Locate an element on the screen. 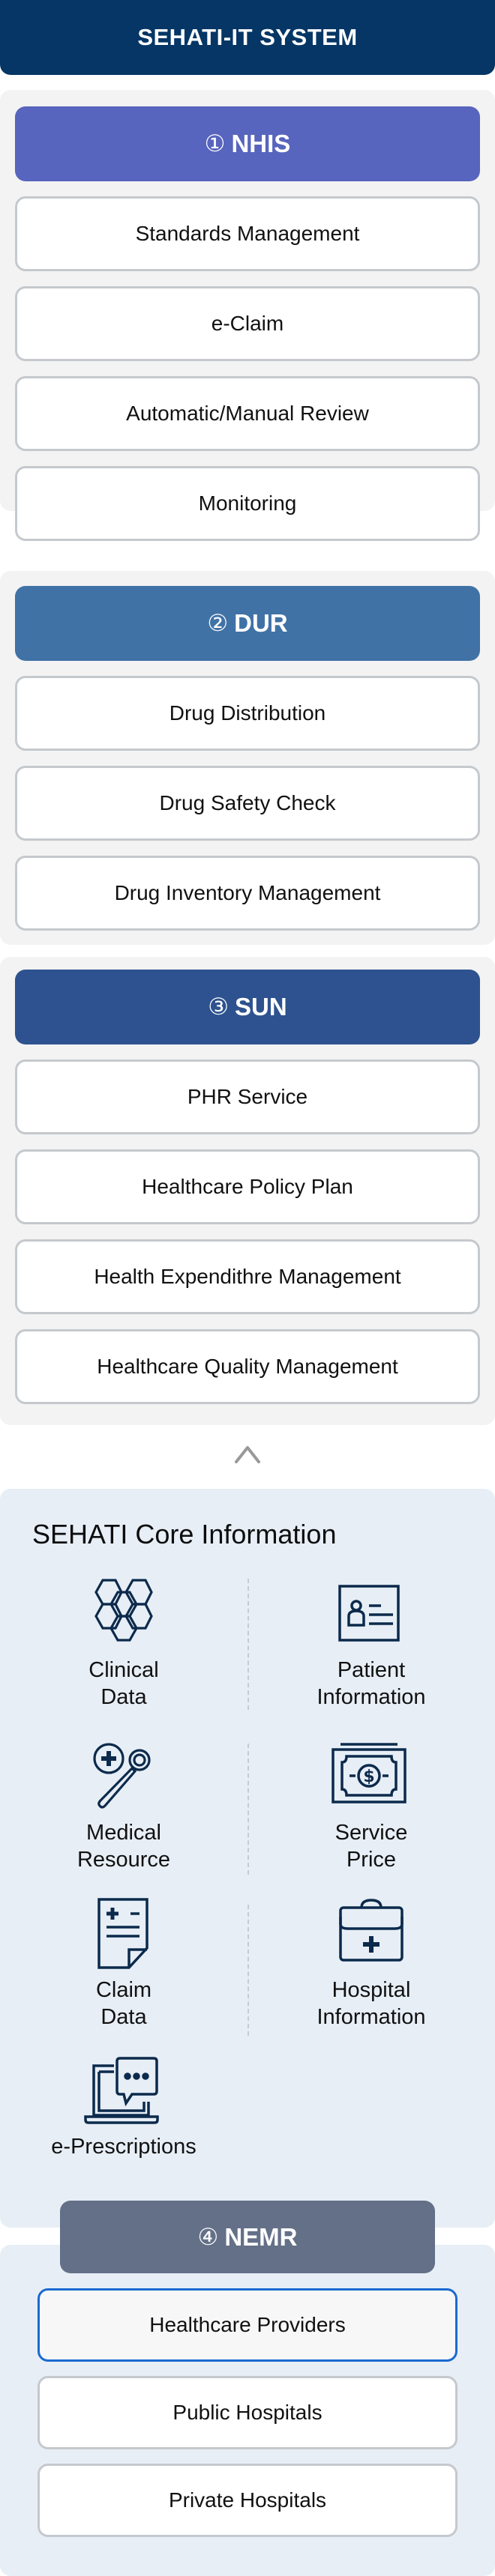  chevron-up-icon is located at coordinates (247, 1456).